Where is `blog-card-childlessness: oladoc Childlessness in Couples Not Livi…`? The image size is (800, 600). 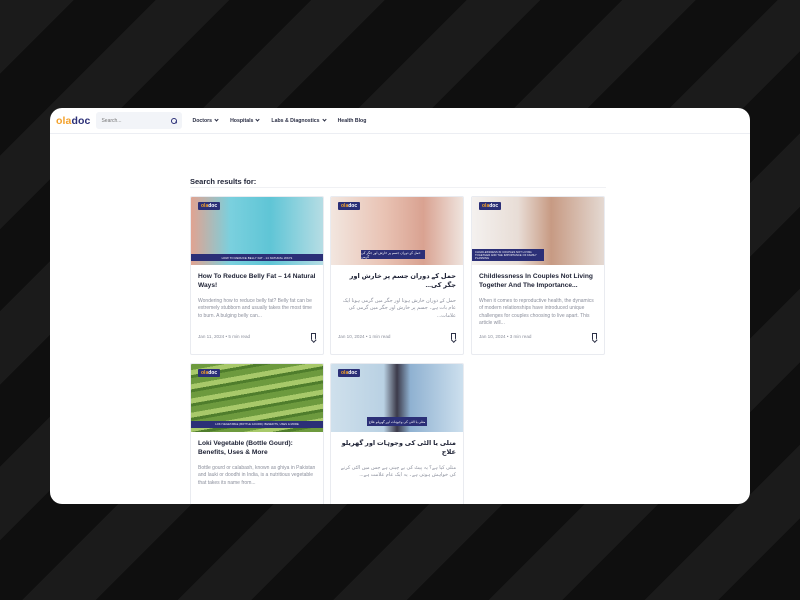 blog-card-childlessness: oladoc Childlessness in Couples Not Livi… is located at coordinates (538, 275).